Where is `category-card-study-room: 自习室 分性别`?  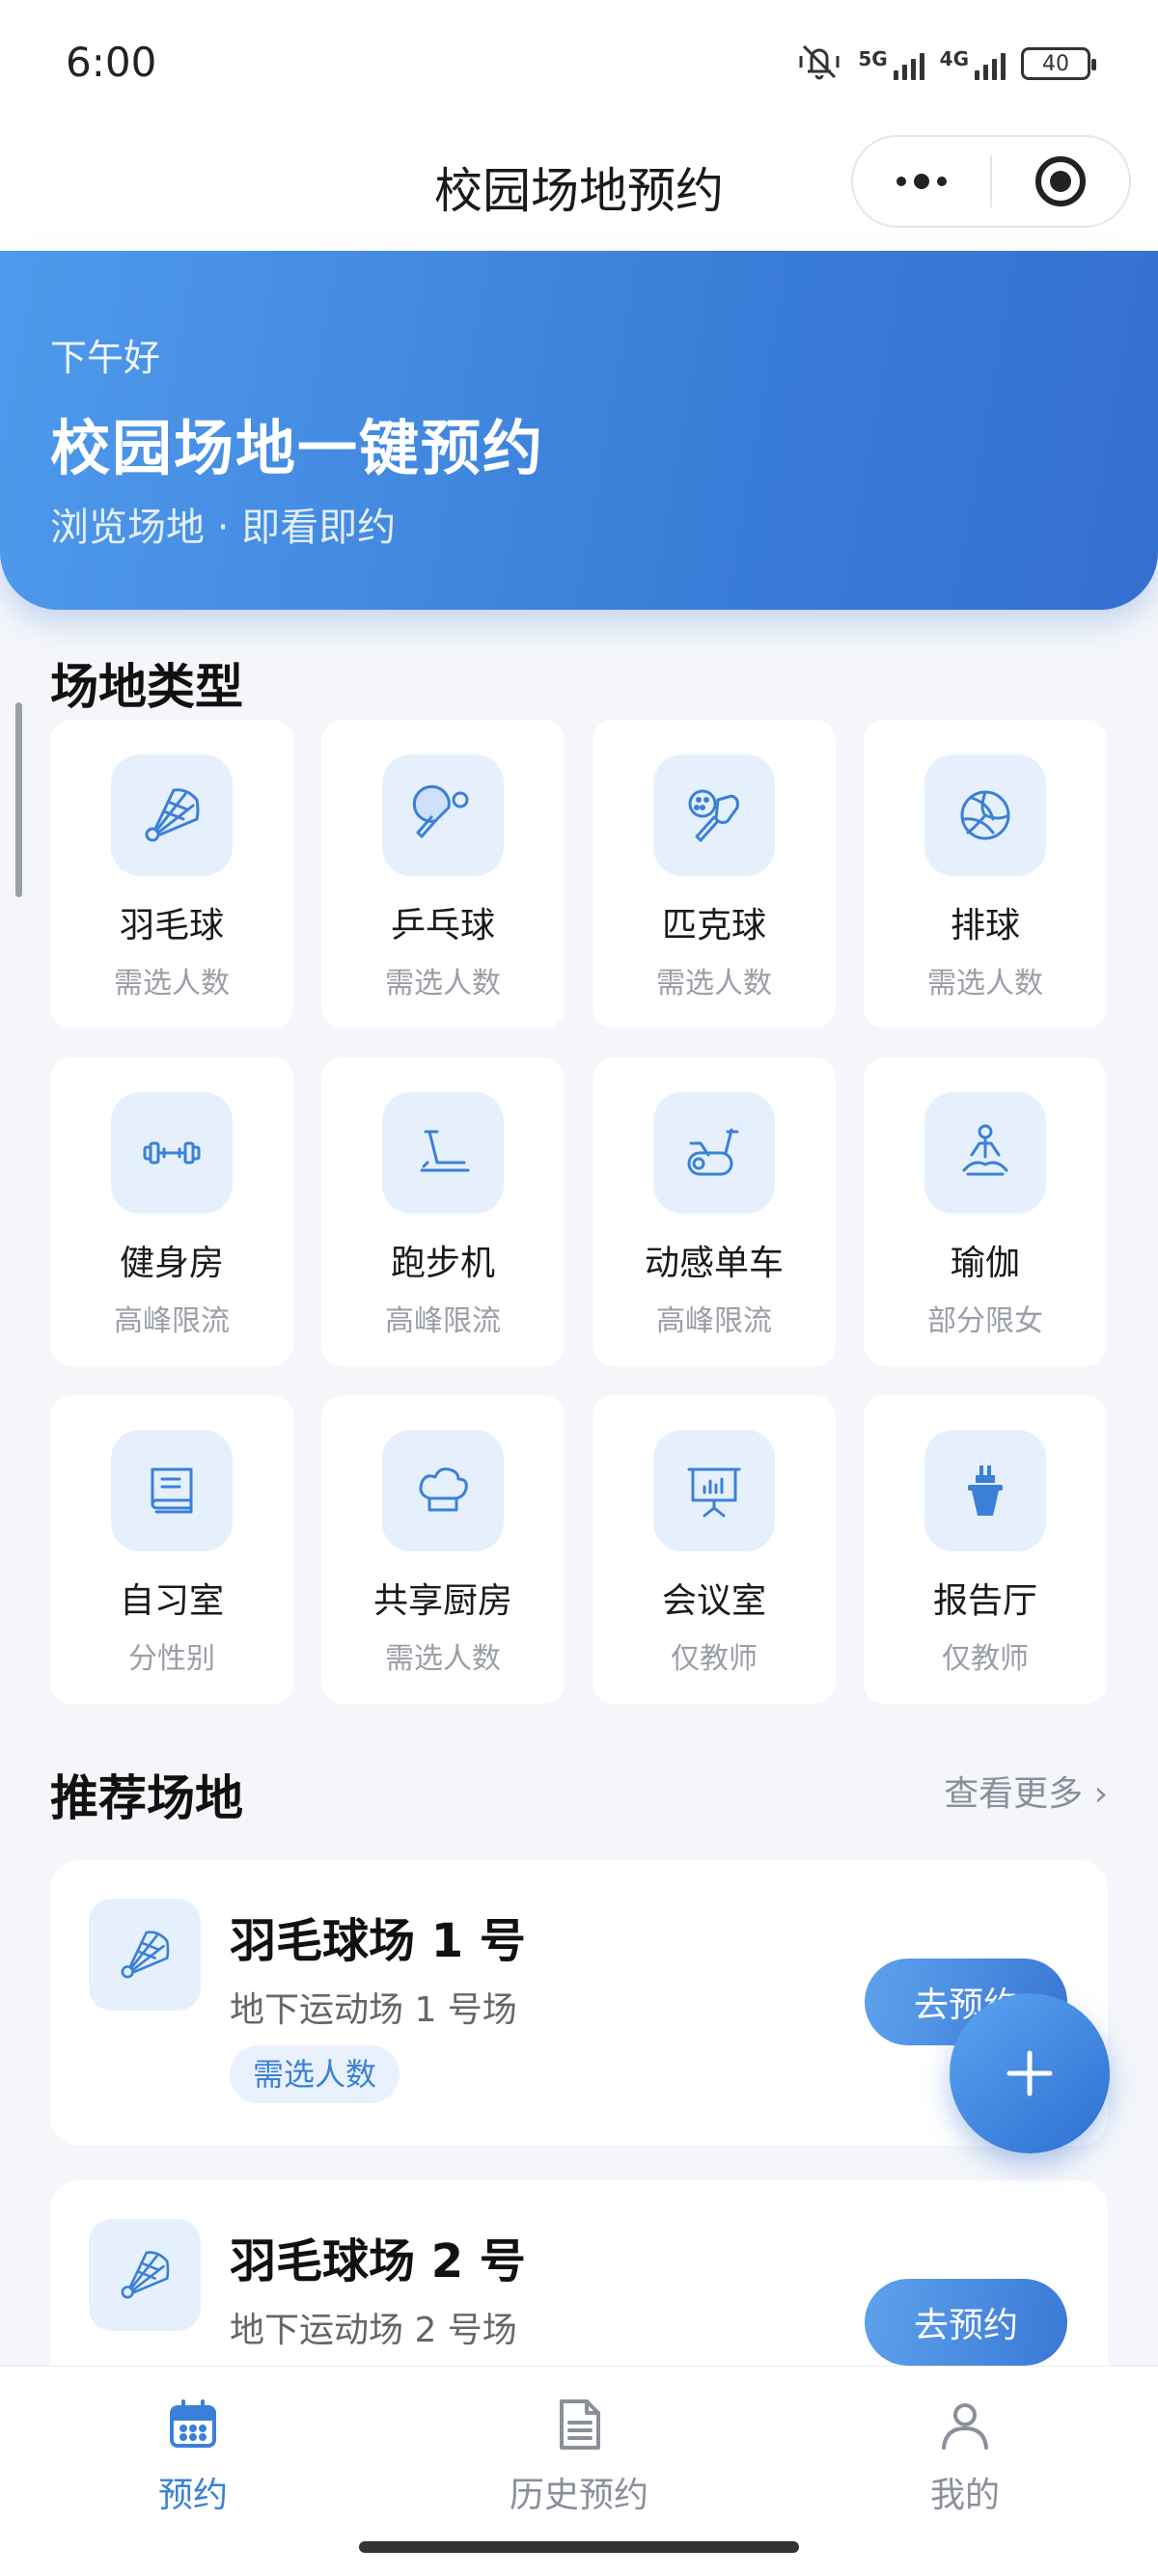
category-card-study-room: 自习室 分性别 is located at coordinates (171, 1549).